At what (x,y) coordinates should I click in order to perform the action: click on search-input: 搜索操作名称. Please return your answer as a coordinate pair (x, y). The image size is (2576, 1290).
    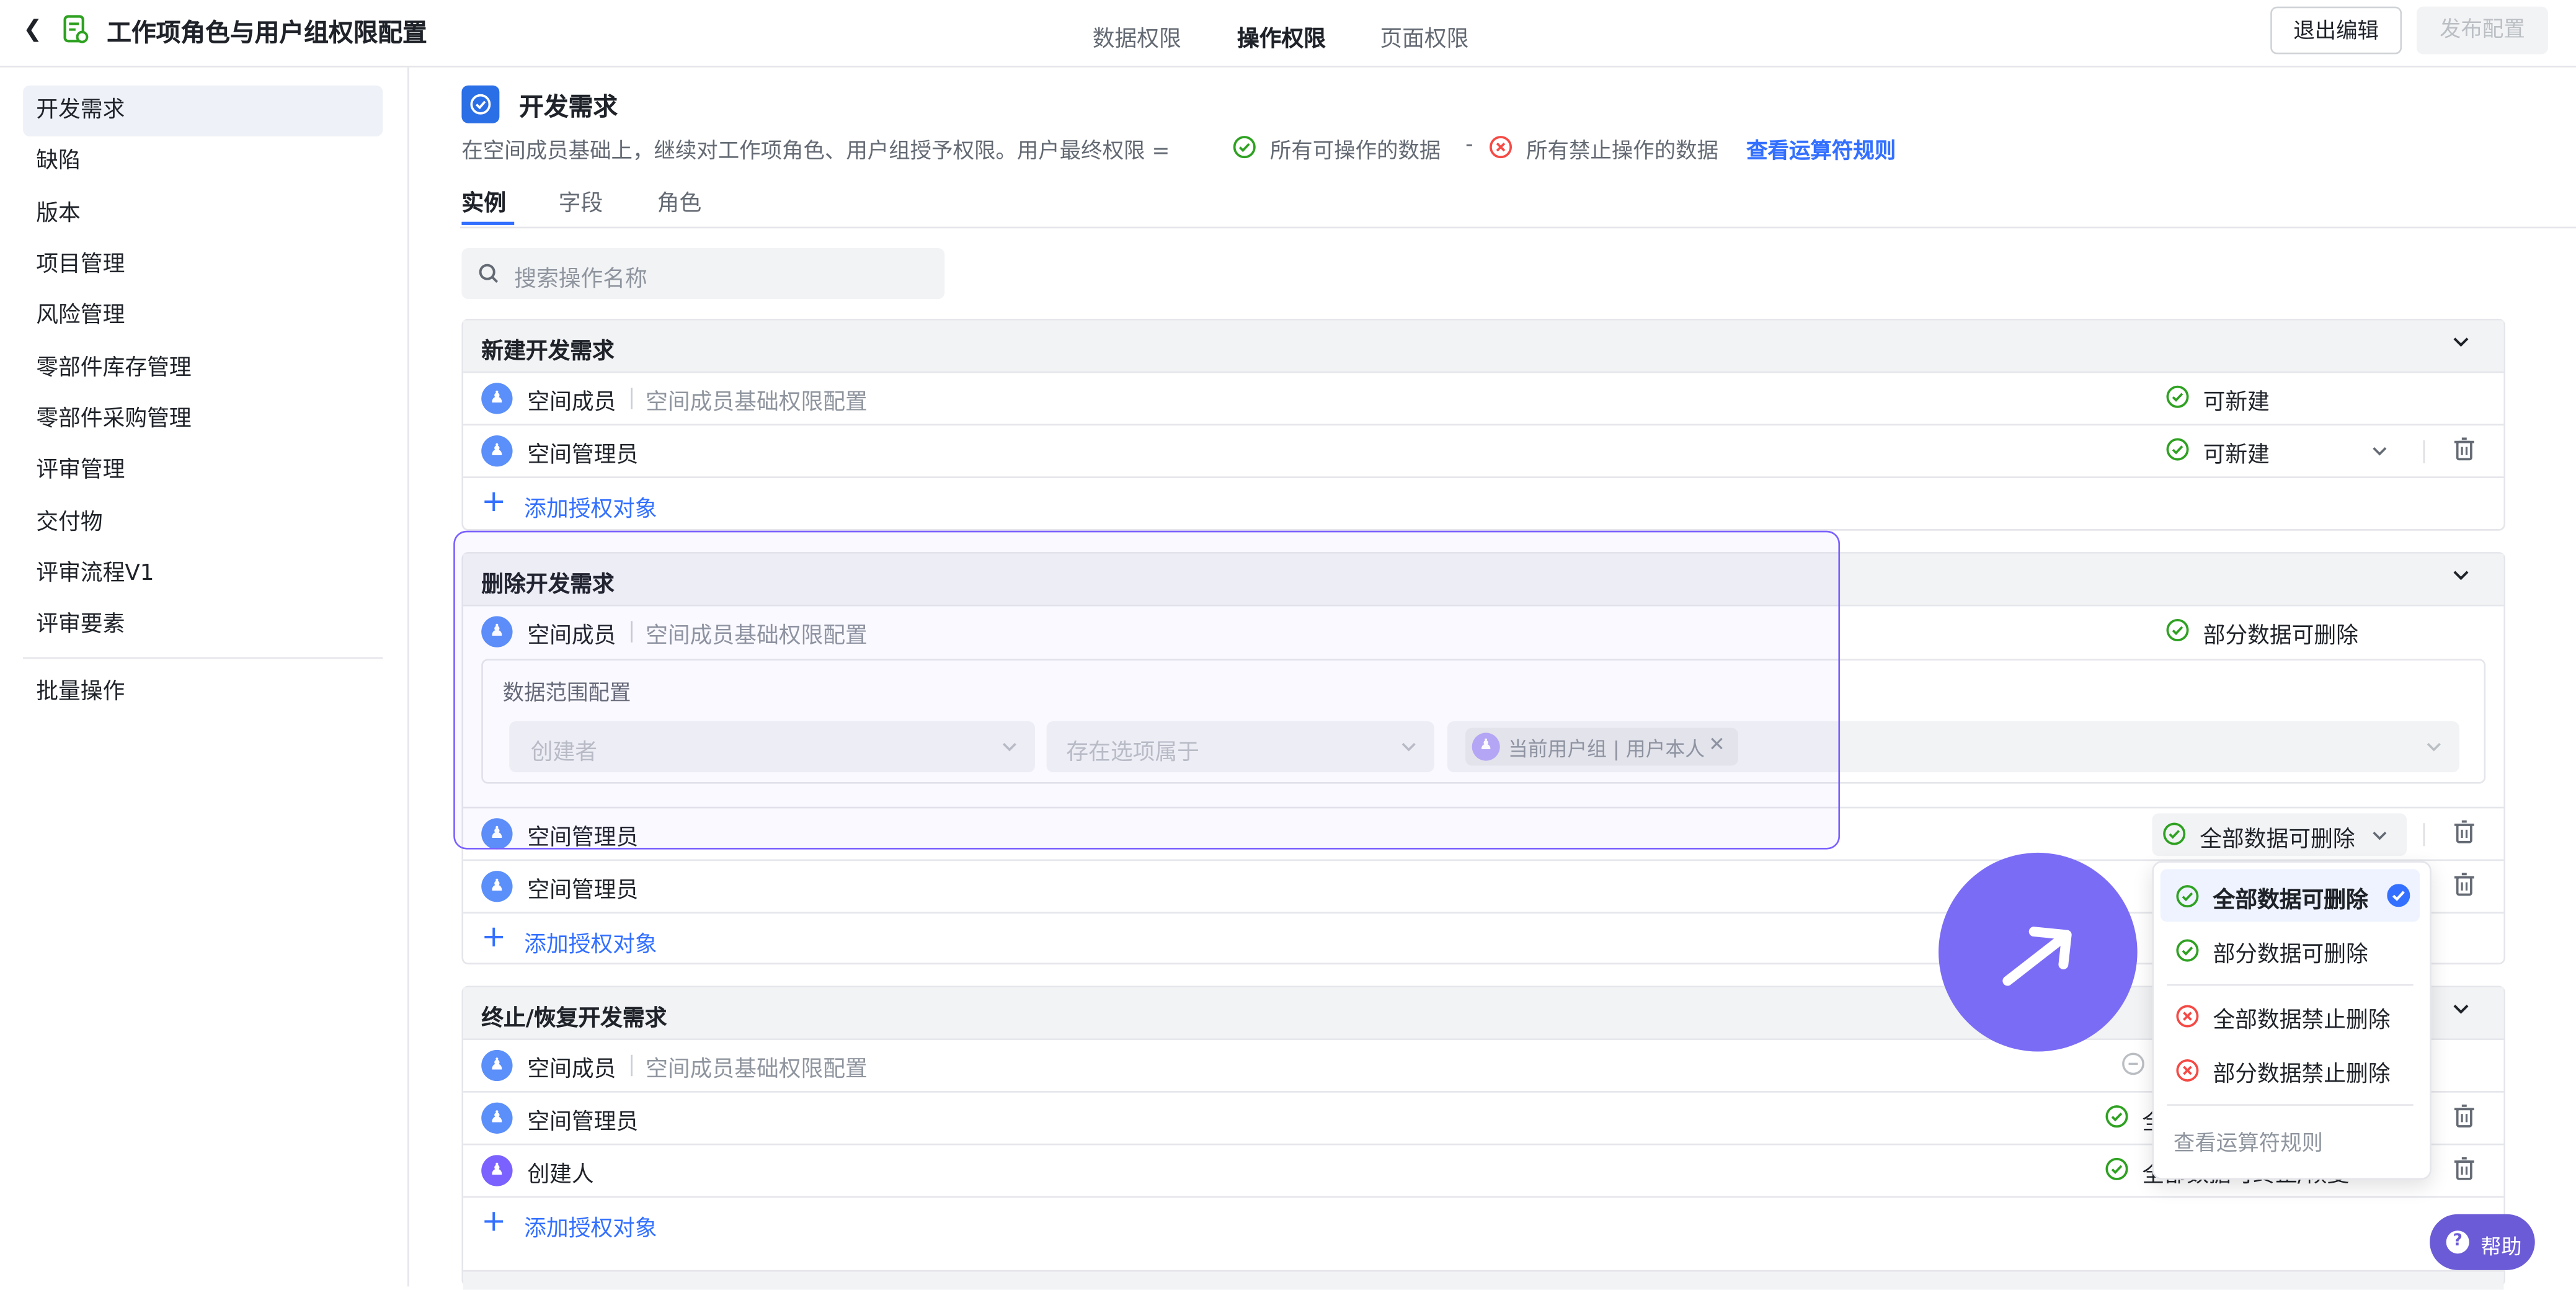
    Looking at the image, I should click on (703, 274).